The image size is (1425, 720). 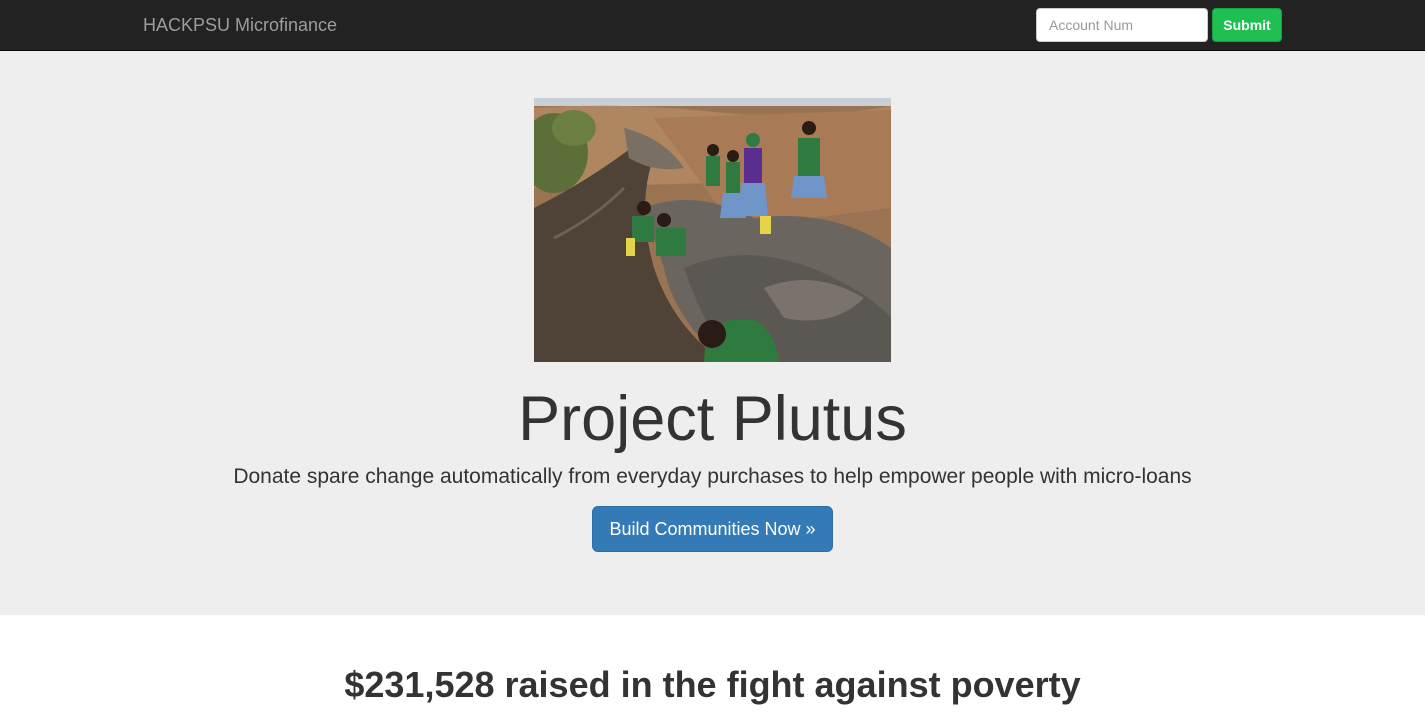 I want to click on top-navbar: HACKPSU Microfinance Submit, so click(x=712, y=25).